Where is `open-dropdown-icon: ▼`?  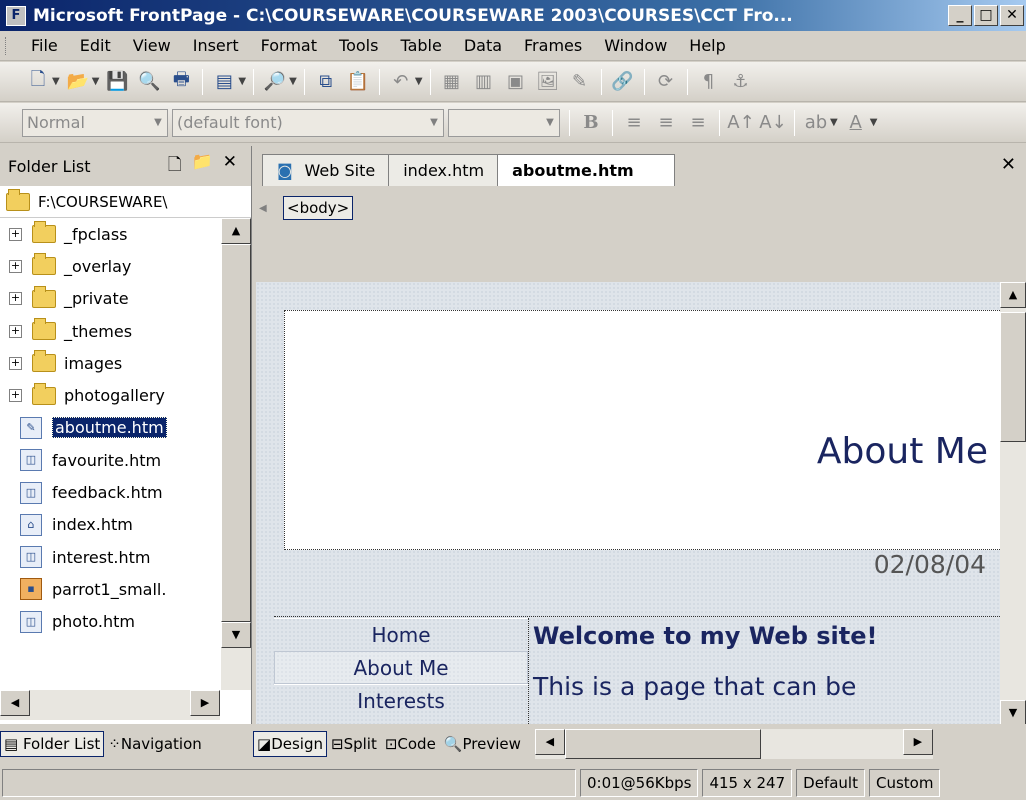
open-dropdown-icon: ▼ is located at coordinates (96, 81).